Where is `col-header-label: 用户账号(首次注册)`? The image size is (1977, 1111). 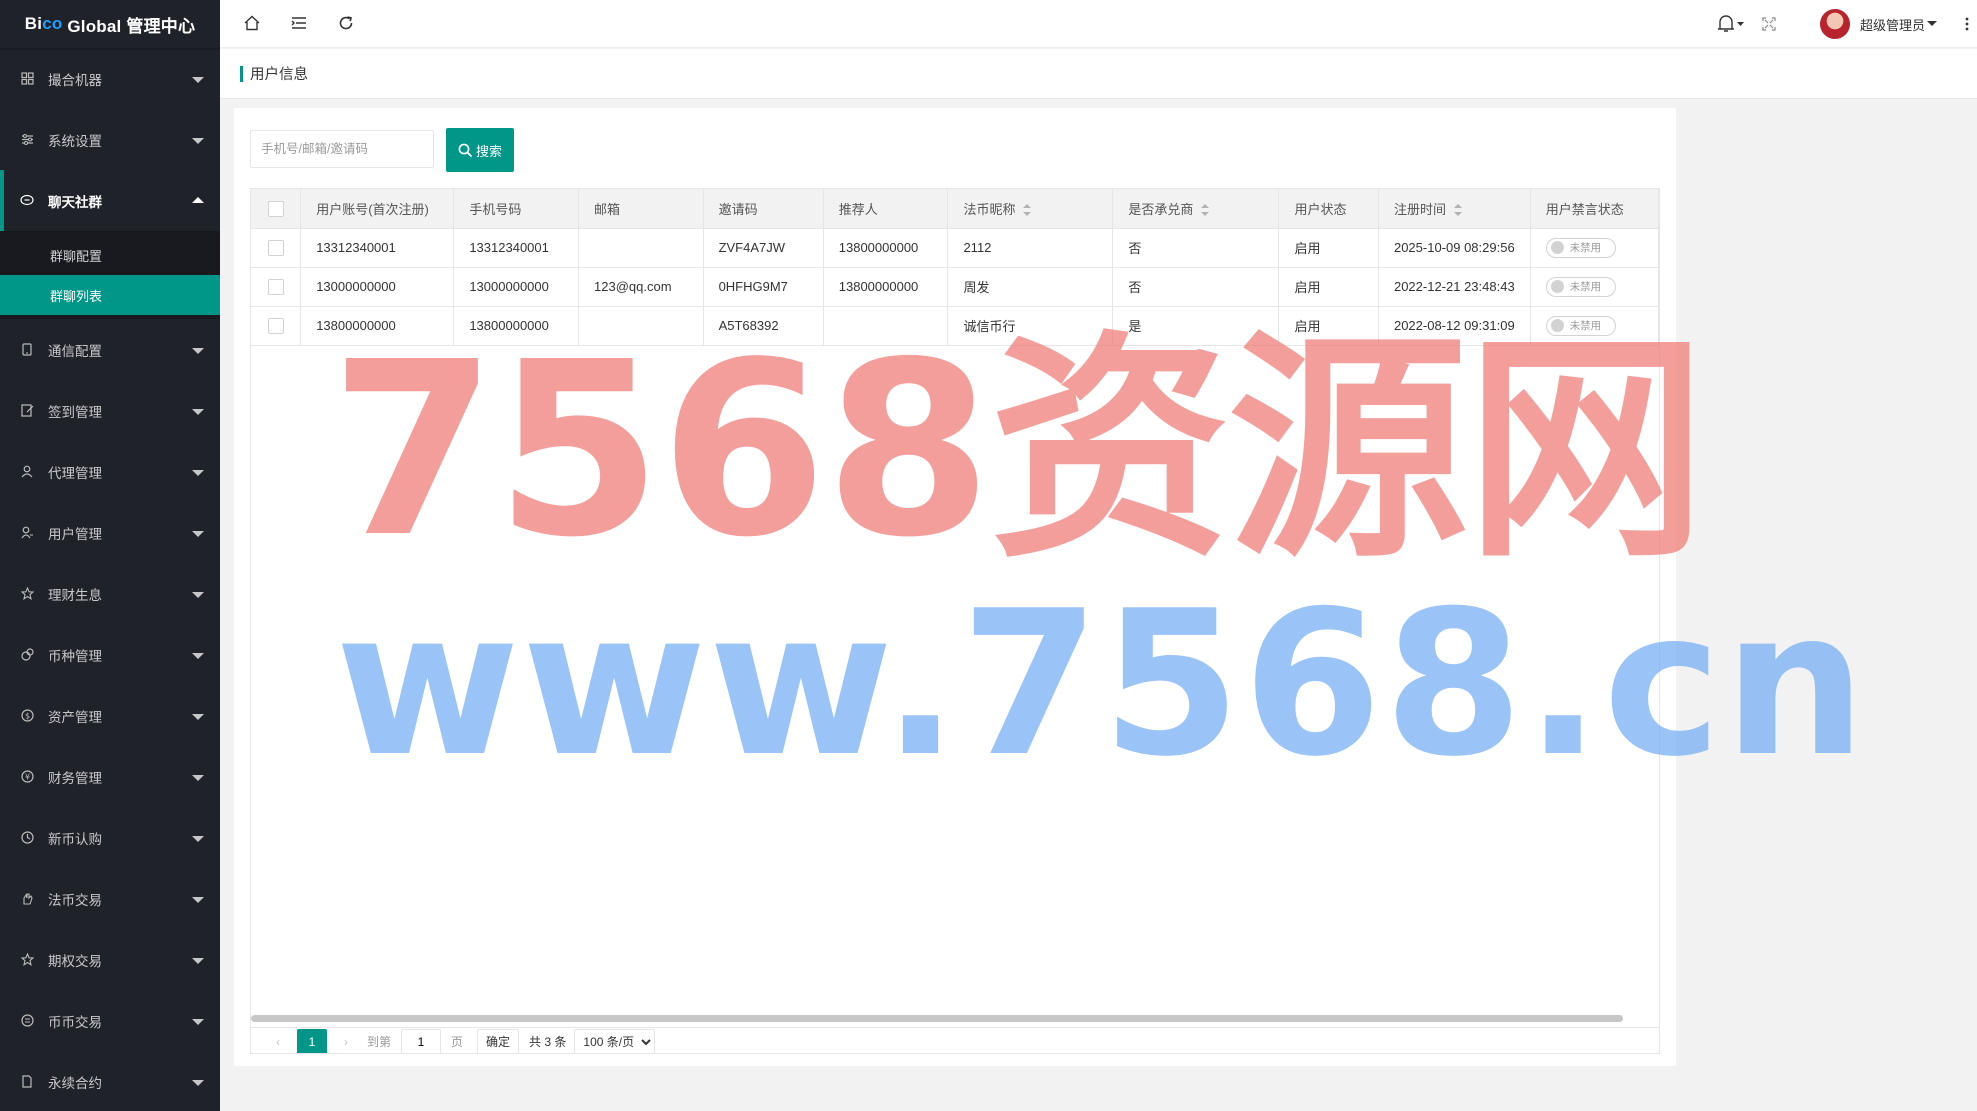
col-header-label: 用户账号(首次注册) is located at coordinates (372, 209).